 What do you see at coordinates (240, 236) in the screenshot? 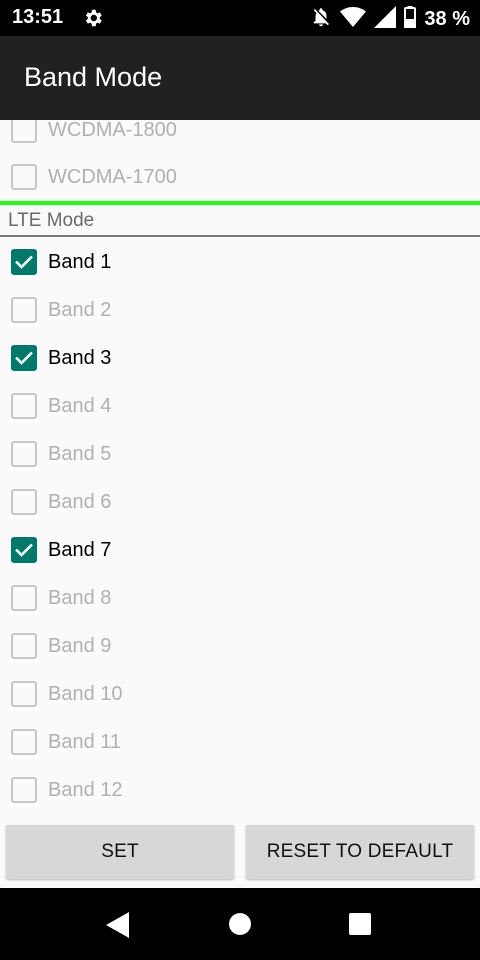
I see `section-divider` at bounding box center [240, 236].